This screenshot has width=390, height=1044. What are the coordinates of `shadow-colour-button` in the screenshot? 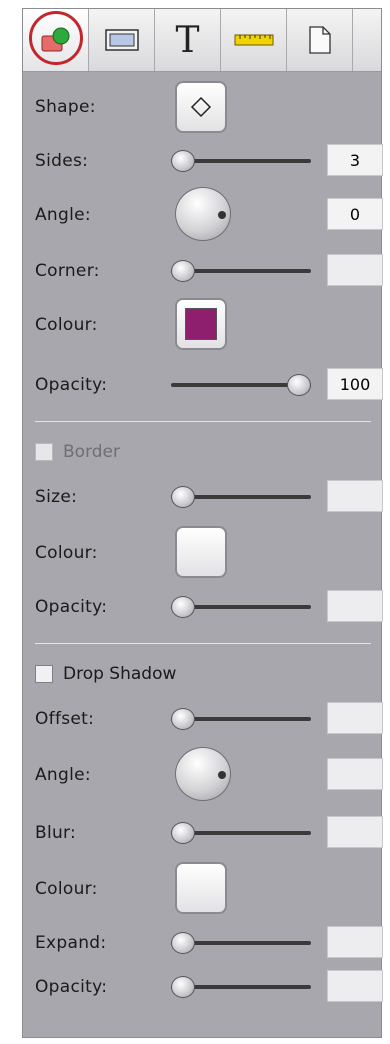 It's located at (201, 888).